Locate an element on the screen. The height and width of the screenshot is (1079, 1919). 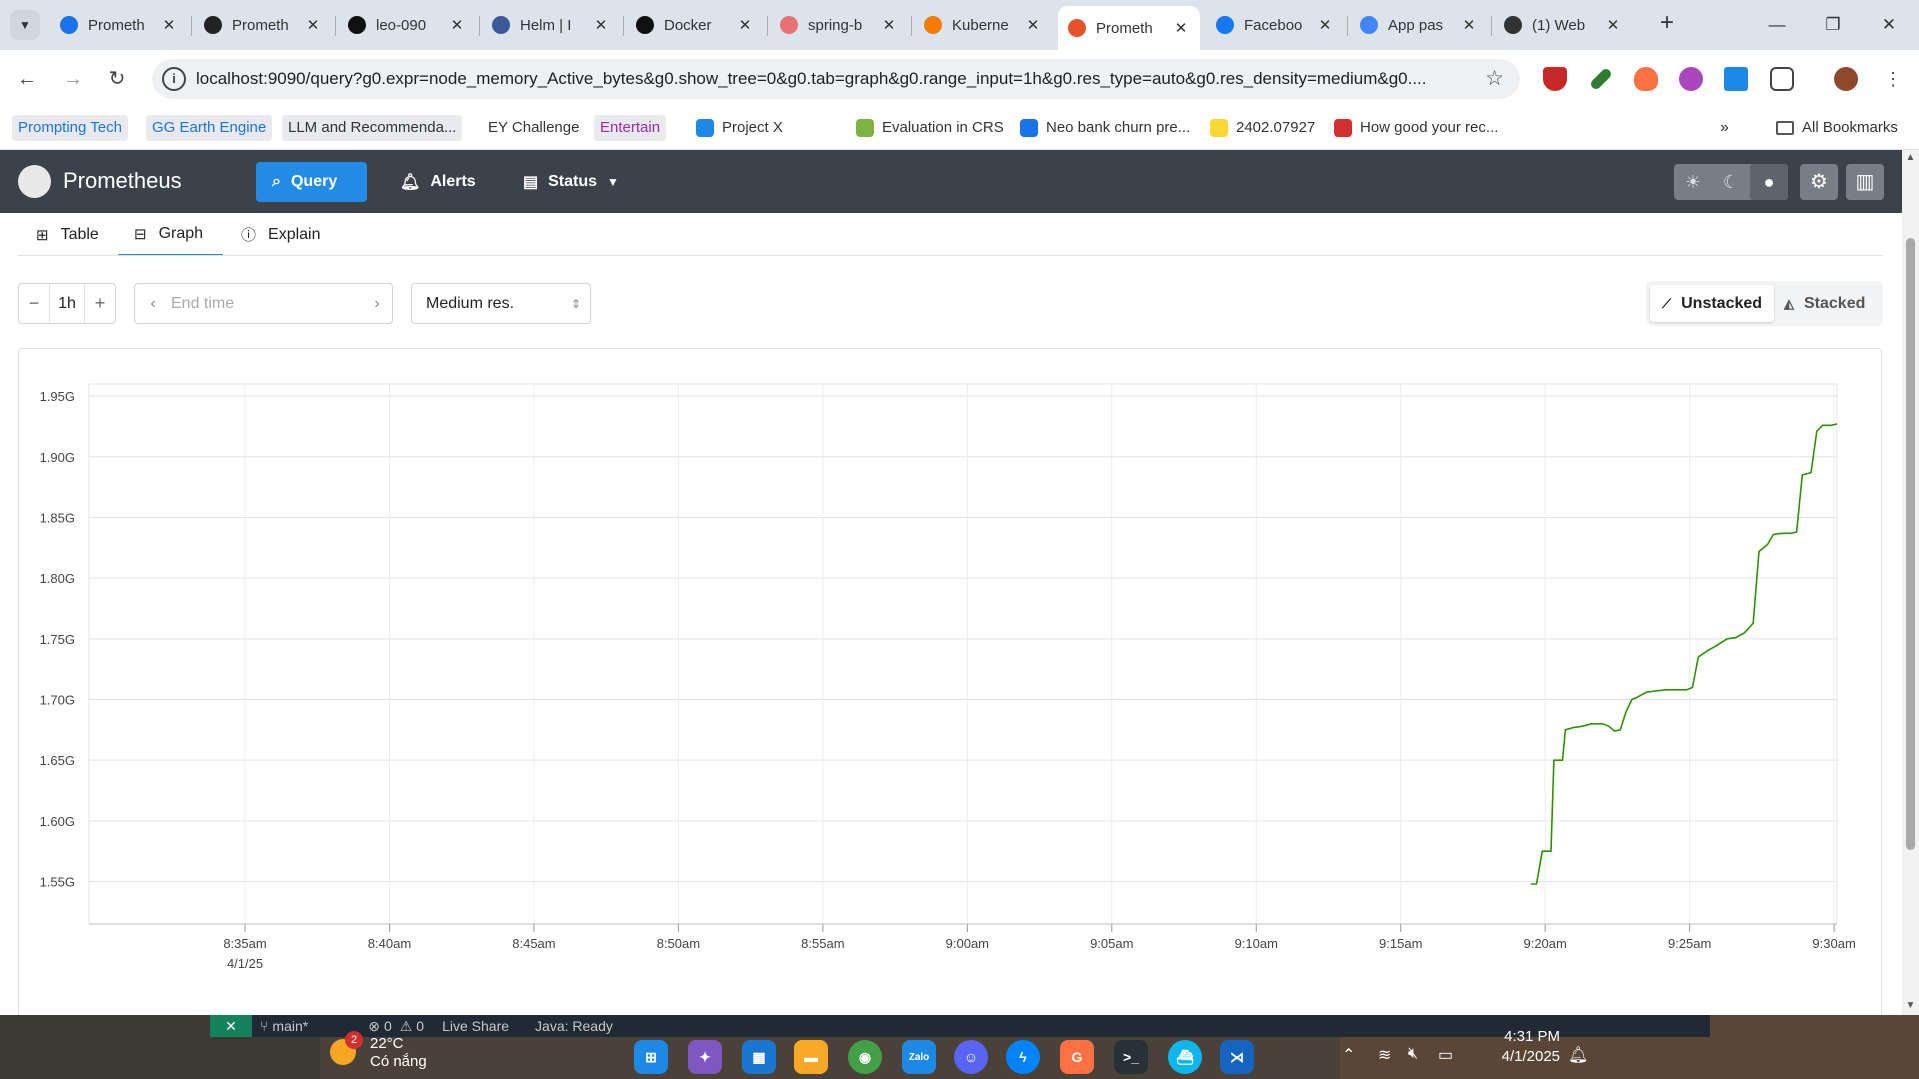
bookmark-item: Evaluation in CRS is located at coordinates (930, 128).